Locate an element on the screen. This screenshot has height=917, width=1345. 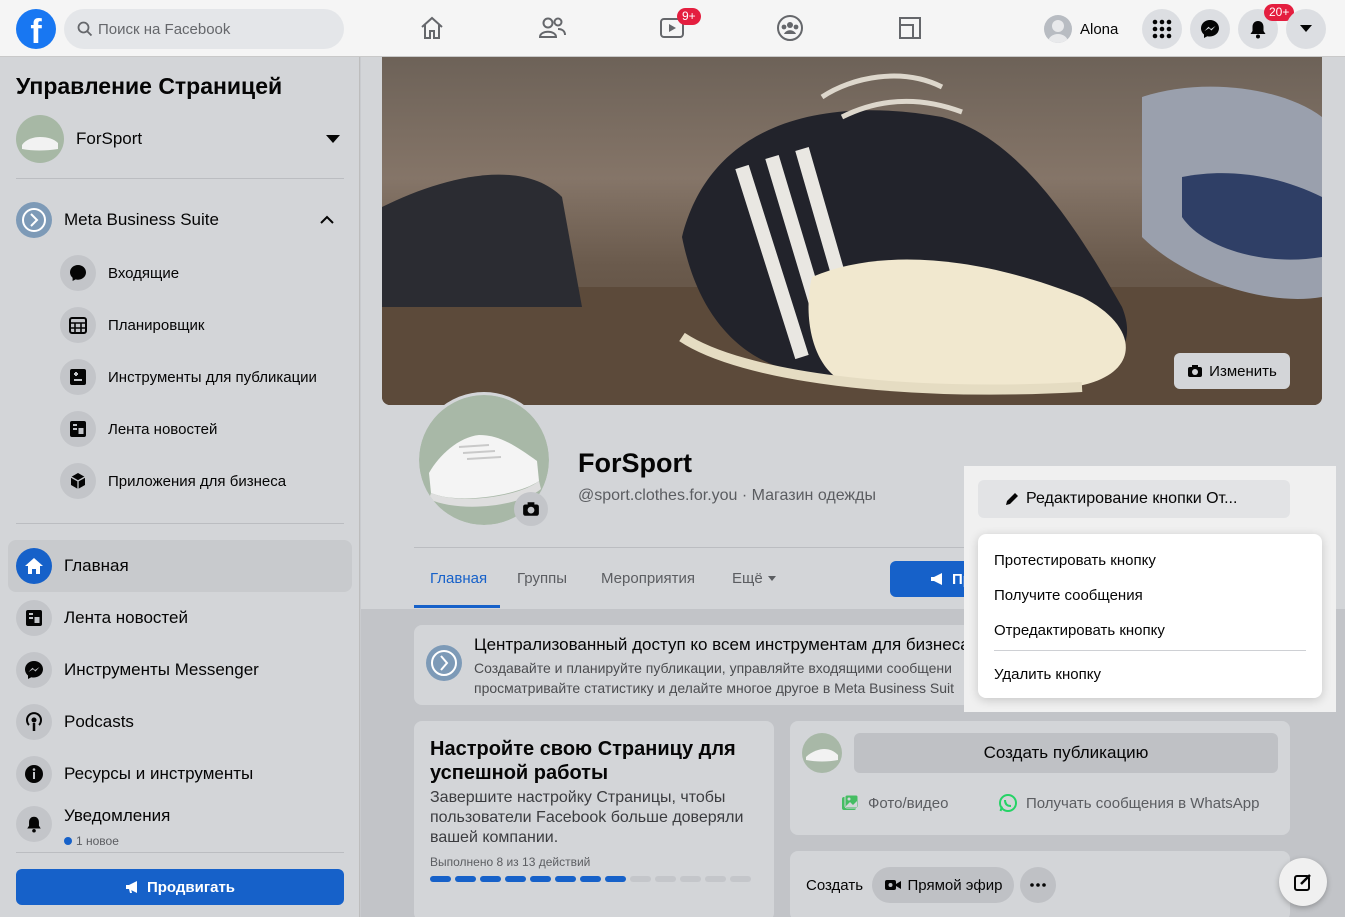
whatsapp-icon is located at coordinates (1008, 803).